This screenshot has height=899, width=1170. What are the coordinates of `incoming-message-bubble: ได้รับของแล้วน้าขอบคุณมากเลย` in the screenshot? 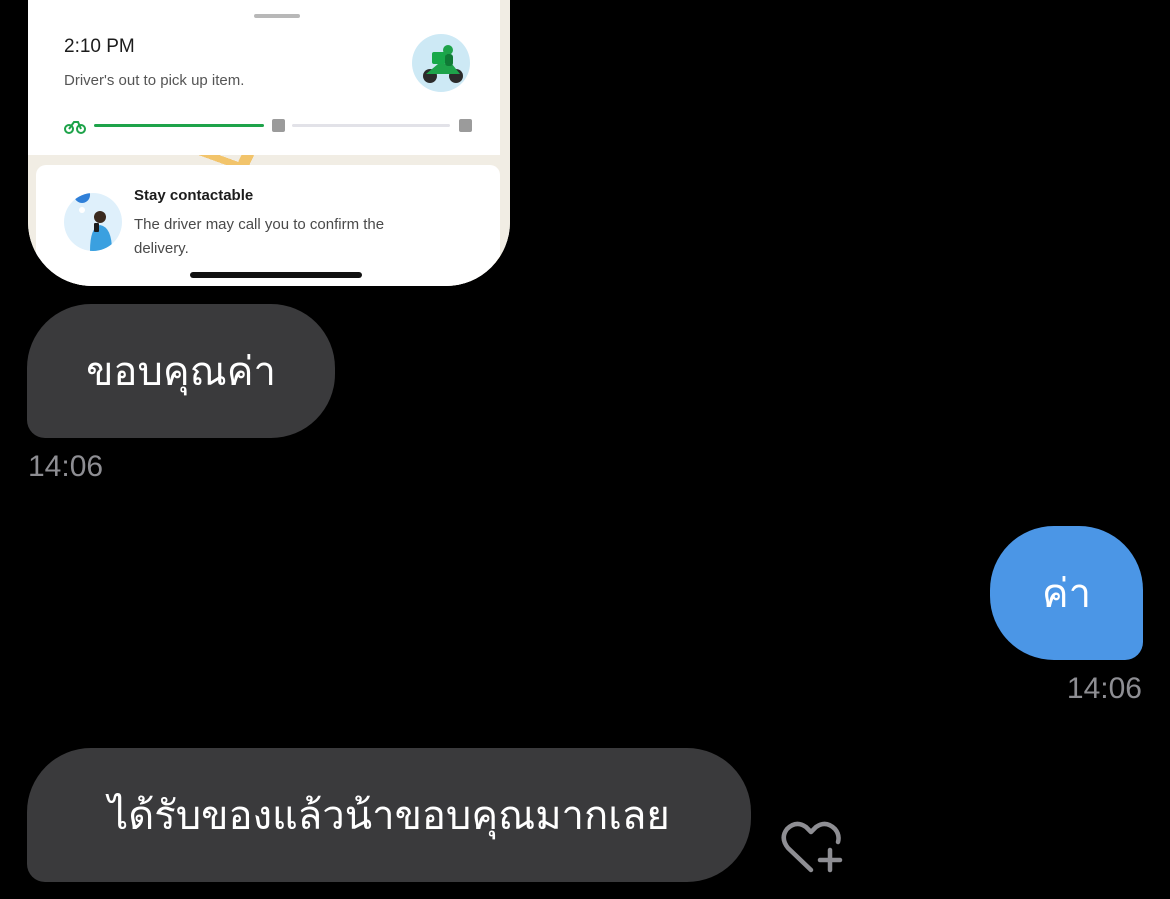 It's located at (389, 815).